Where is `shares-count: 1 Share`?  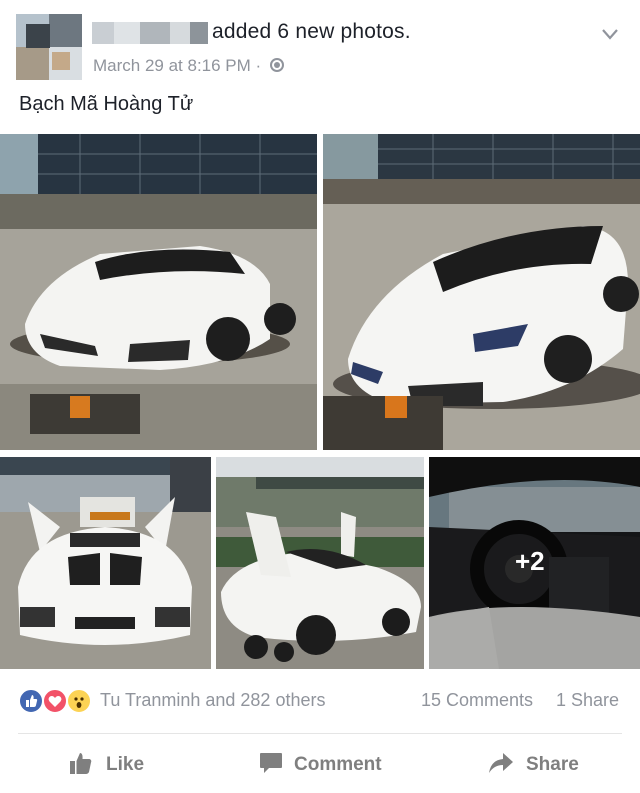 shares-count: 1 Share is located at coordinates (587, 700).